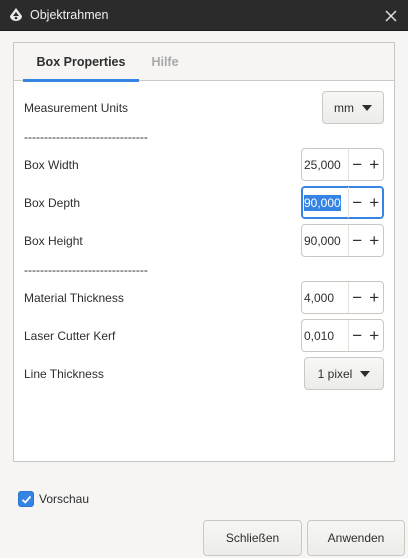 This screenshot has height=558, width=408. I want to click on material-thickness-input: 4,000, so click(325, 297).